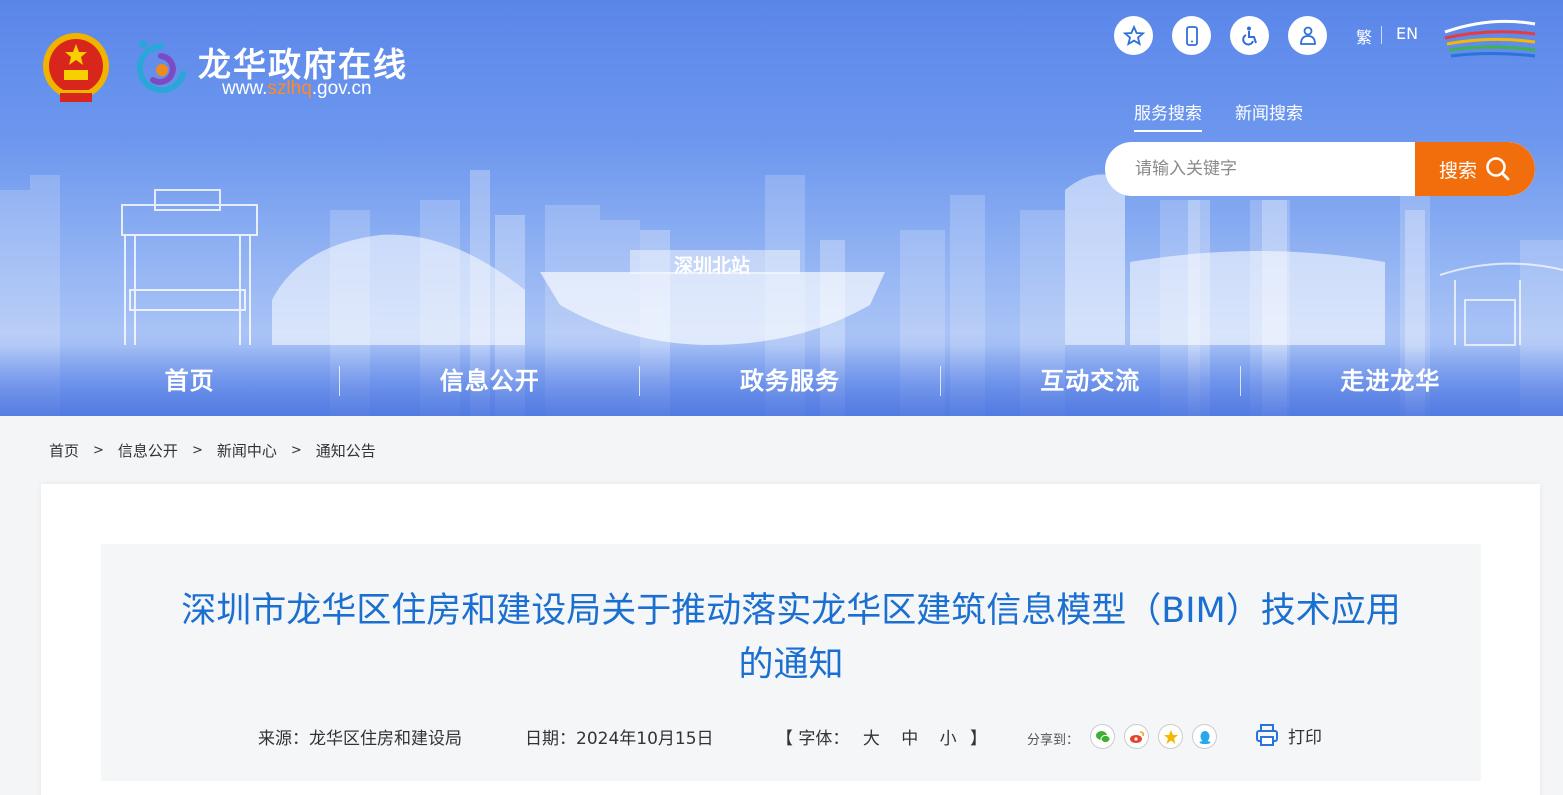 The width and height of the screenshot is (1563, 795). What do you see at coordinates (645, 739) in the screenshot?
I see `date-value: 2024年10月15日` at bounding box center [645, 739].